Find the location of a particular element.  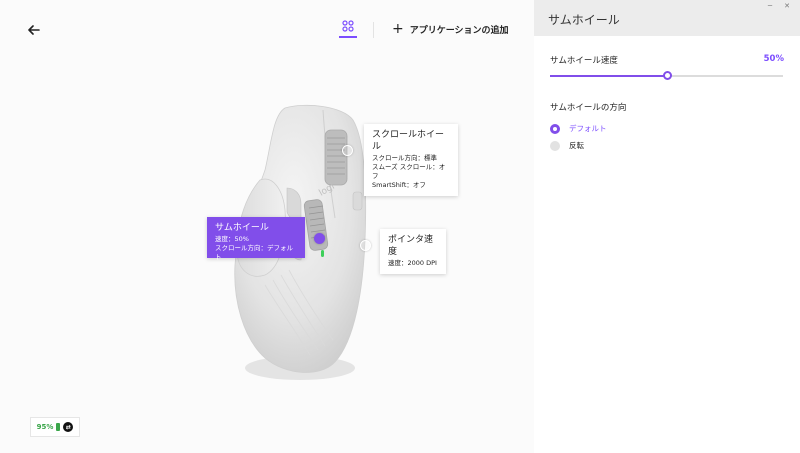

back-arrow-icon is located at coordinates (34, 30).